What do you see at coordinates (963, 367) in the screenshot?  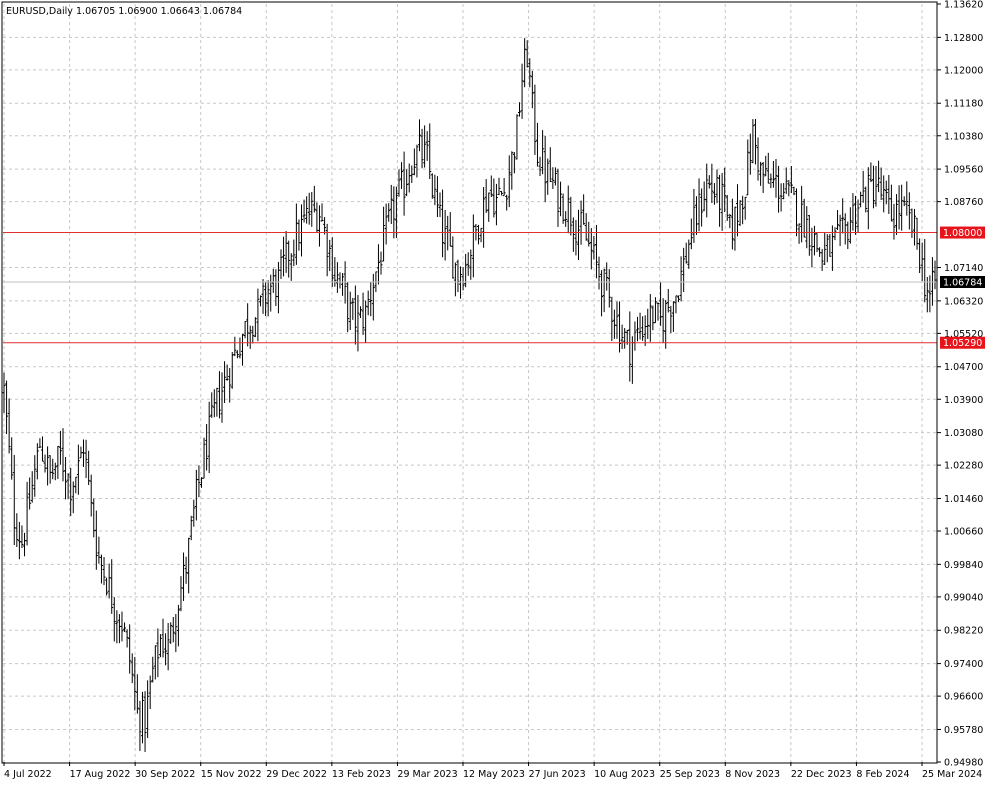 I see `y-tick-label: 1.04700` at bounding box center [963, 367].